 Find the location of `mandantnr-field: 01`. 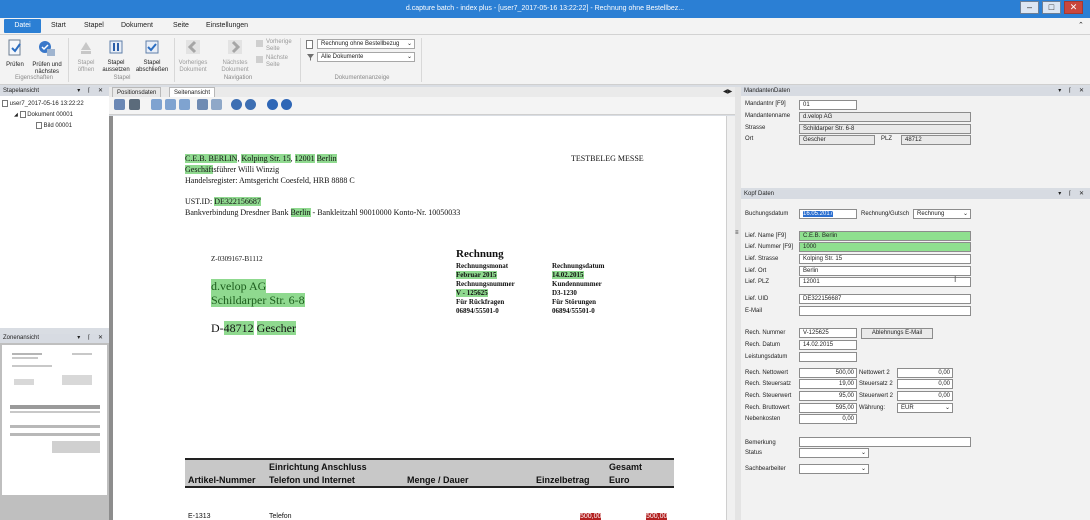

mandantnr-field: 01 is located at coordinates (828, 105).